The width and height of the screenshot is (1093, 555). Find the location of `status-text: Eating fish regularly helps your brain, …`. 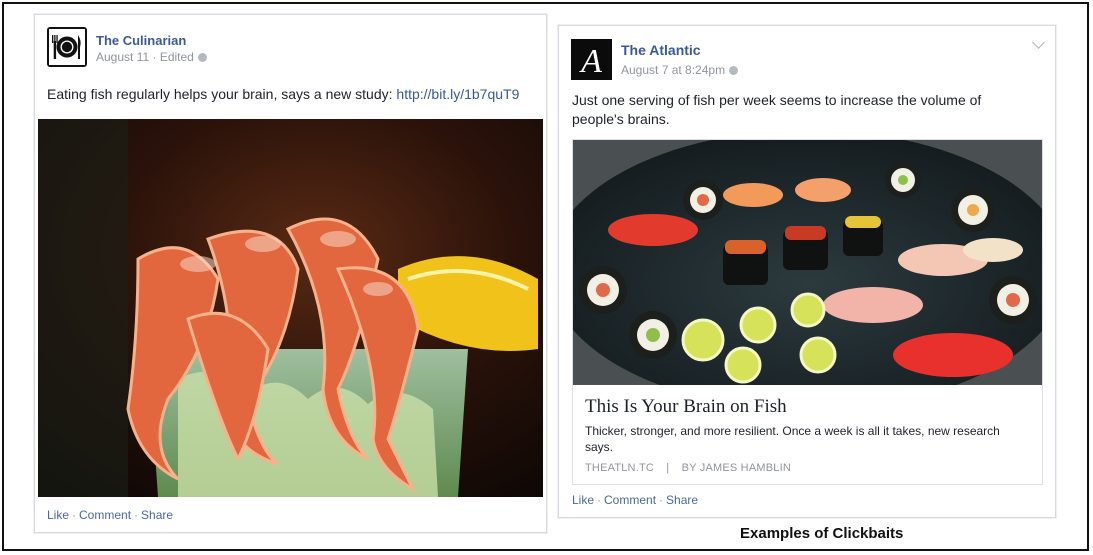

status-text: Eating fish regularly helps your brain, … is located at coordinates (222, 94).